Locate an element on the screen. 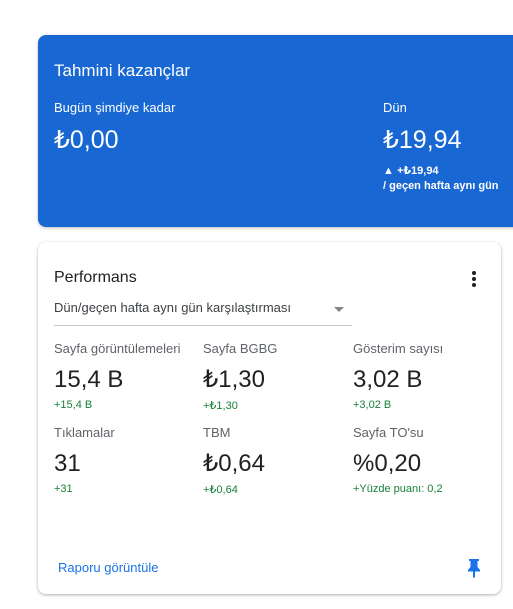  metric-value: %0,20 is located at coordinates (387, 463).